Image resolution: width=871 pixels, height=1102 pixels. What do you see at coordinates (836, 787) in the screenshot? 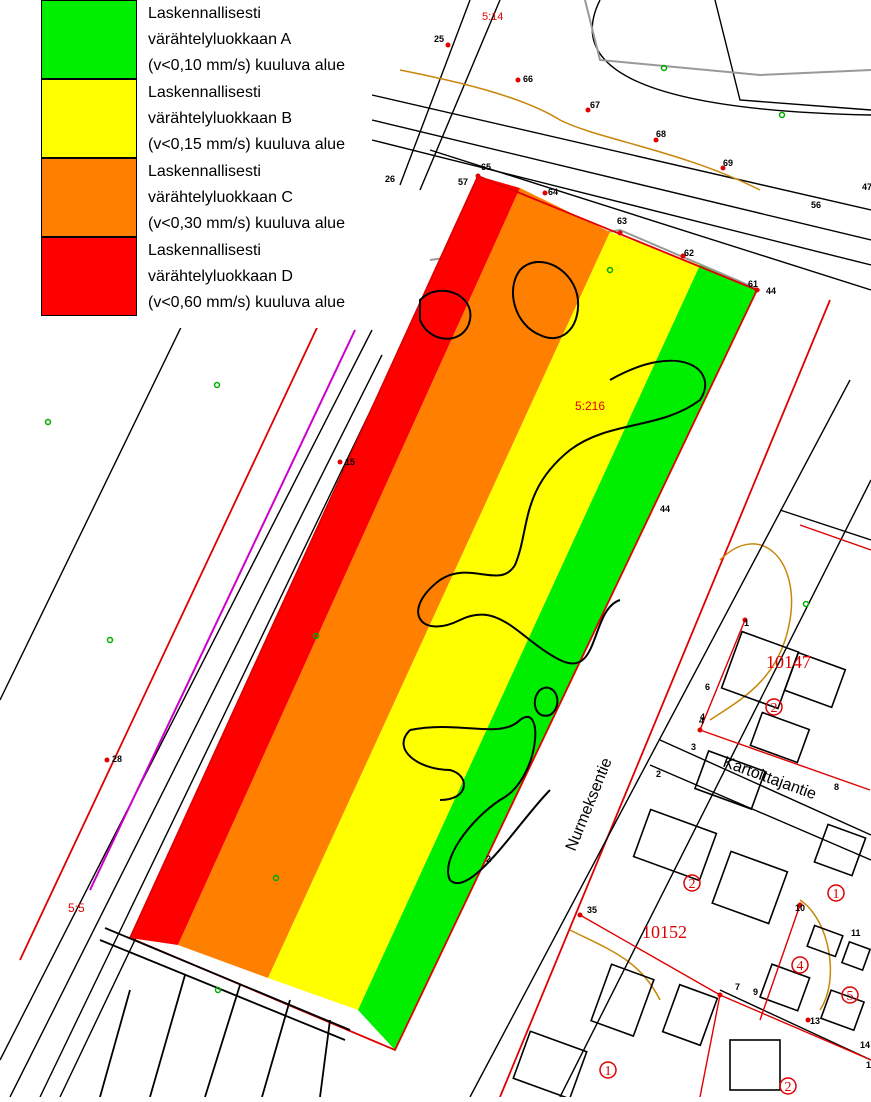
I see `point-number-label: 8` at bounding box center [836, 787].